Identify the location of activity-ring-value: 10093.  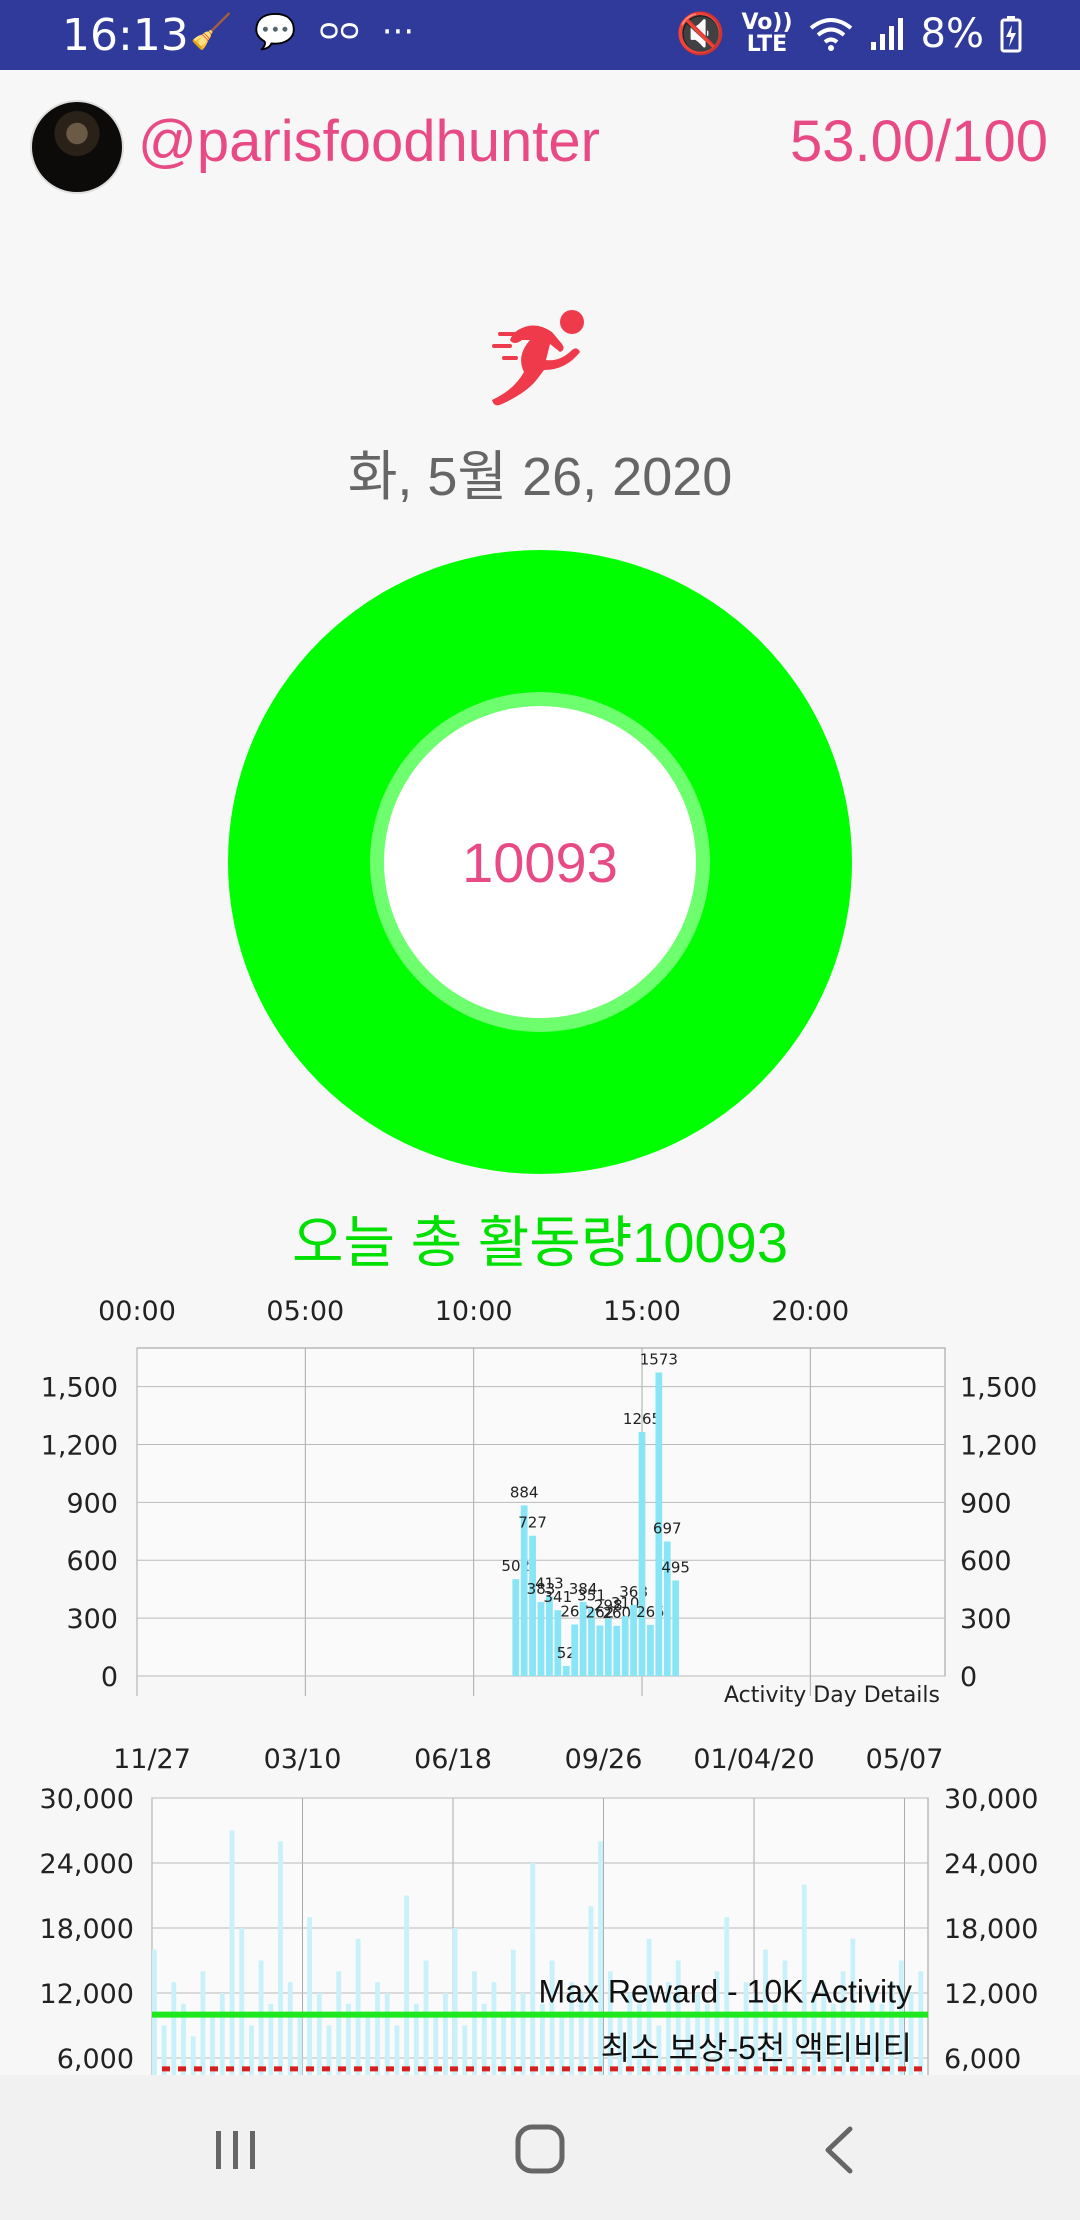
(540, 862).